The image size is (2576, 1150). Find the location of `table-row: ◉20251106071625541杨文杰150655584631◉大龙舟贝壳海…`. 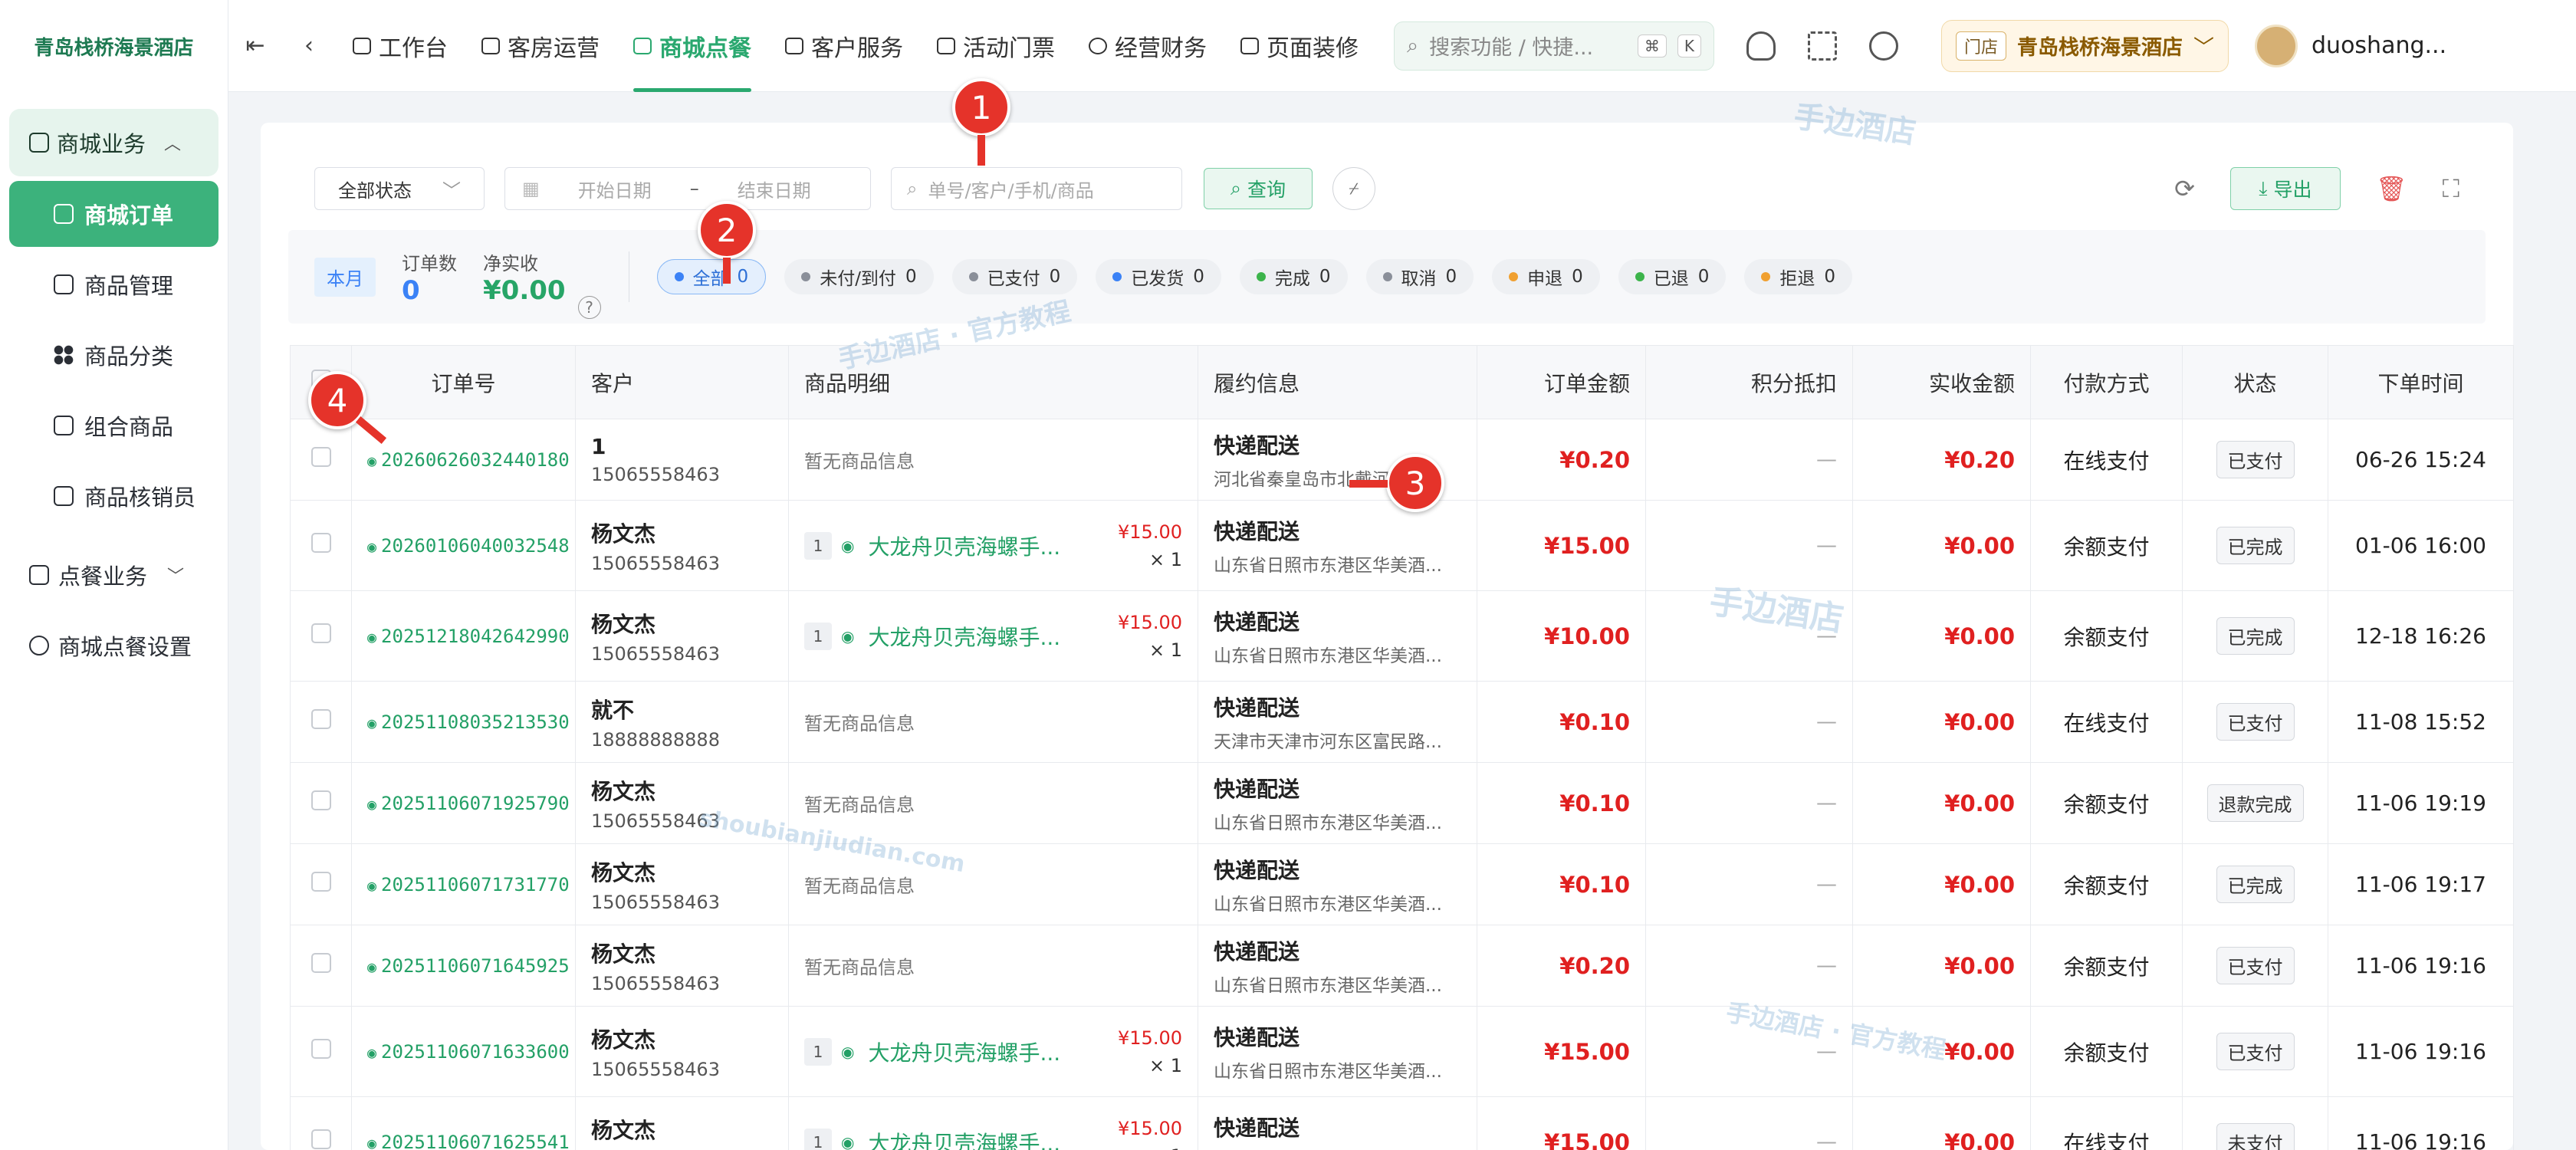

table-row: ◉20251106071625541杨文杰150655584631◉大龙舟贝壳海… is located at coordinates (1402, 1123).